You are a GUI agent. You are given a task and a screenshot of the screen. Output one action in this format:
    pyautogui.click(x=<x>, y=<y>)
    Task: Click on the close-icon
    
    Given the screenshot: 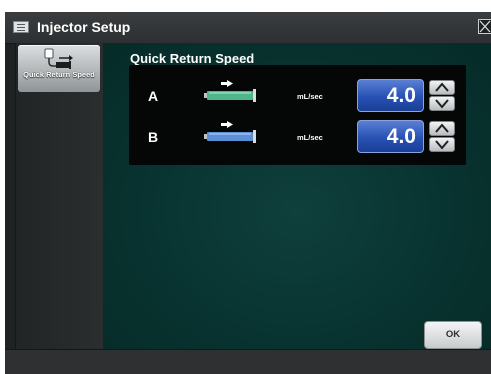 What is the action you would take?
    pyautogui.click(x=484, y=26)
    